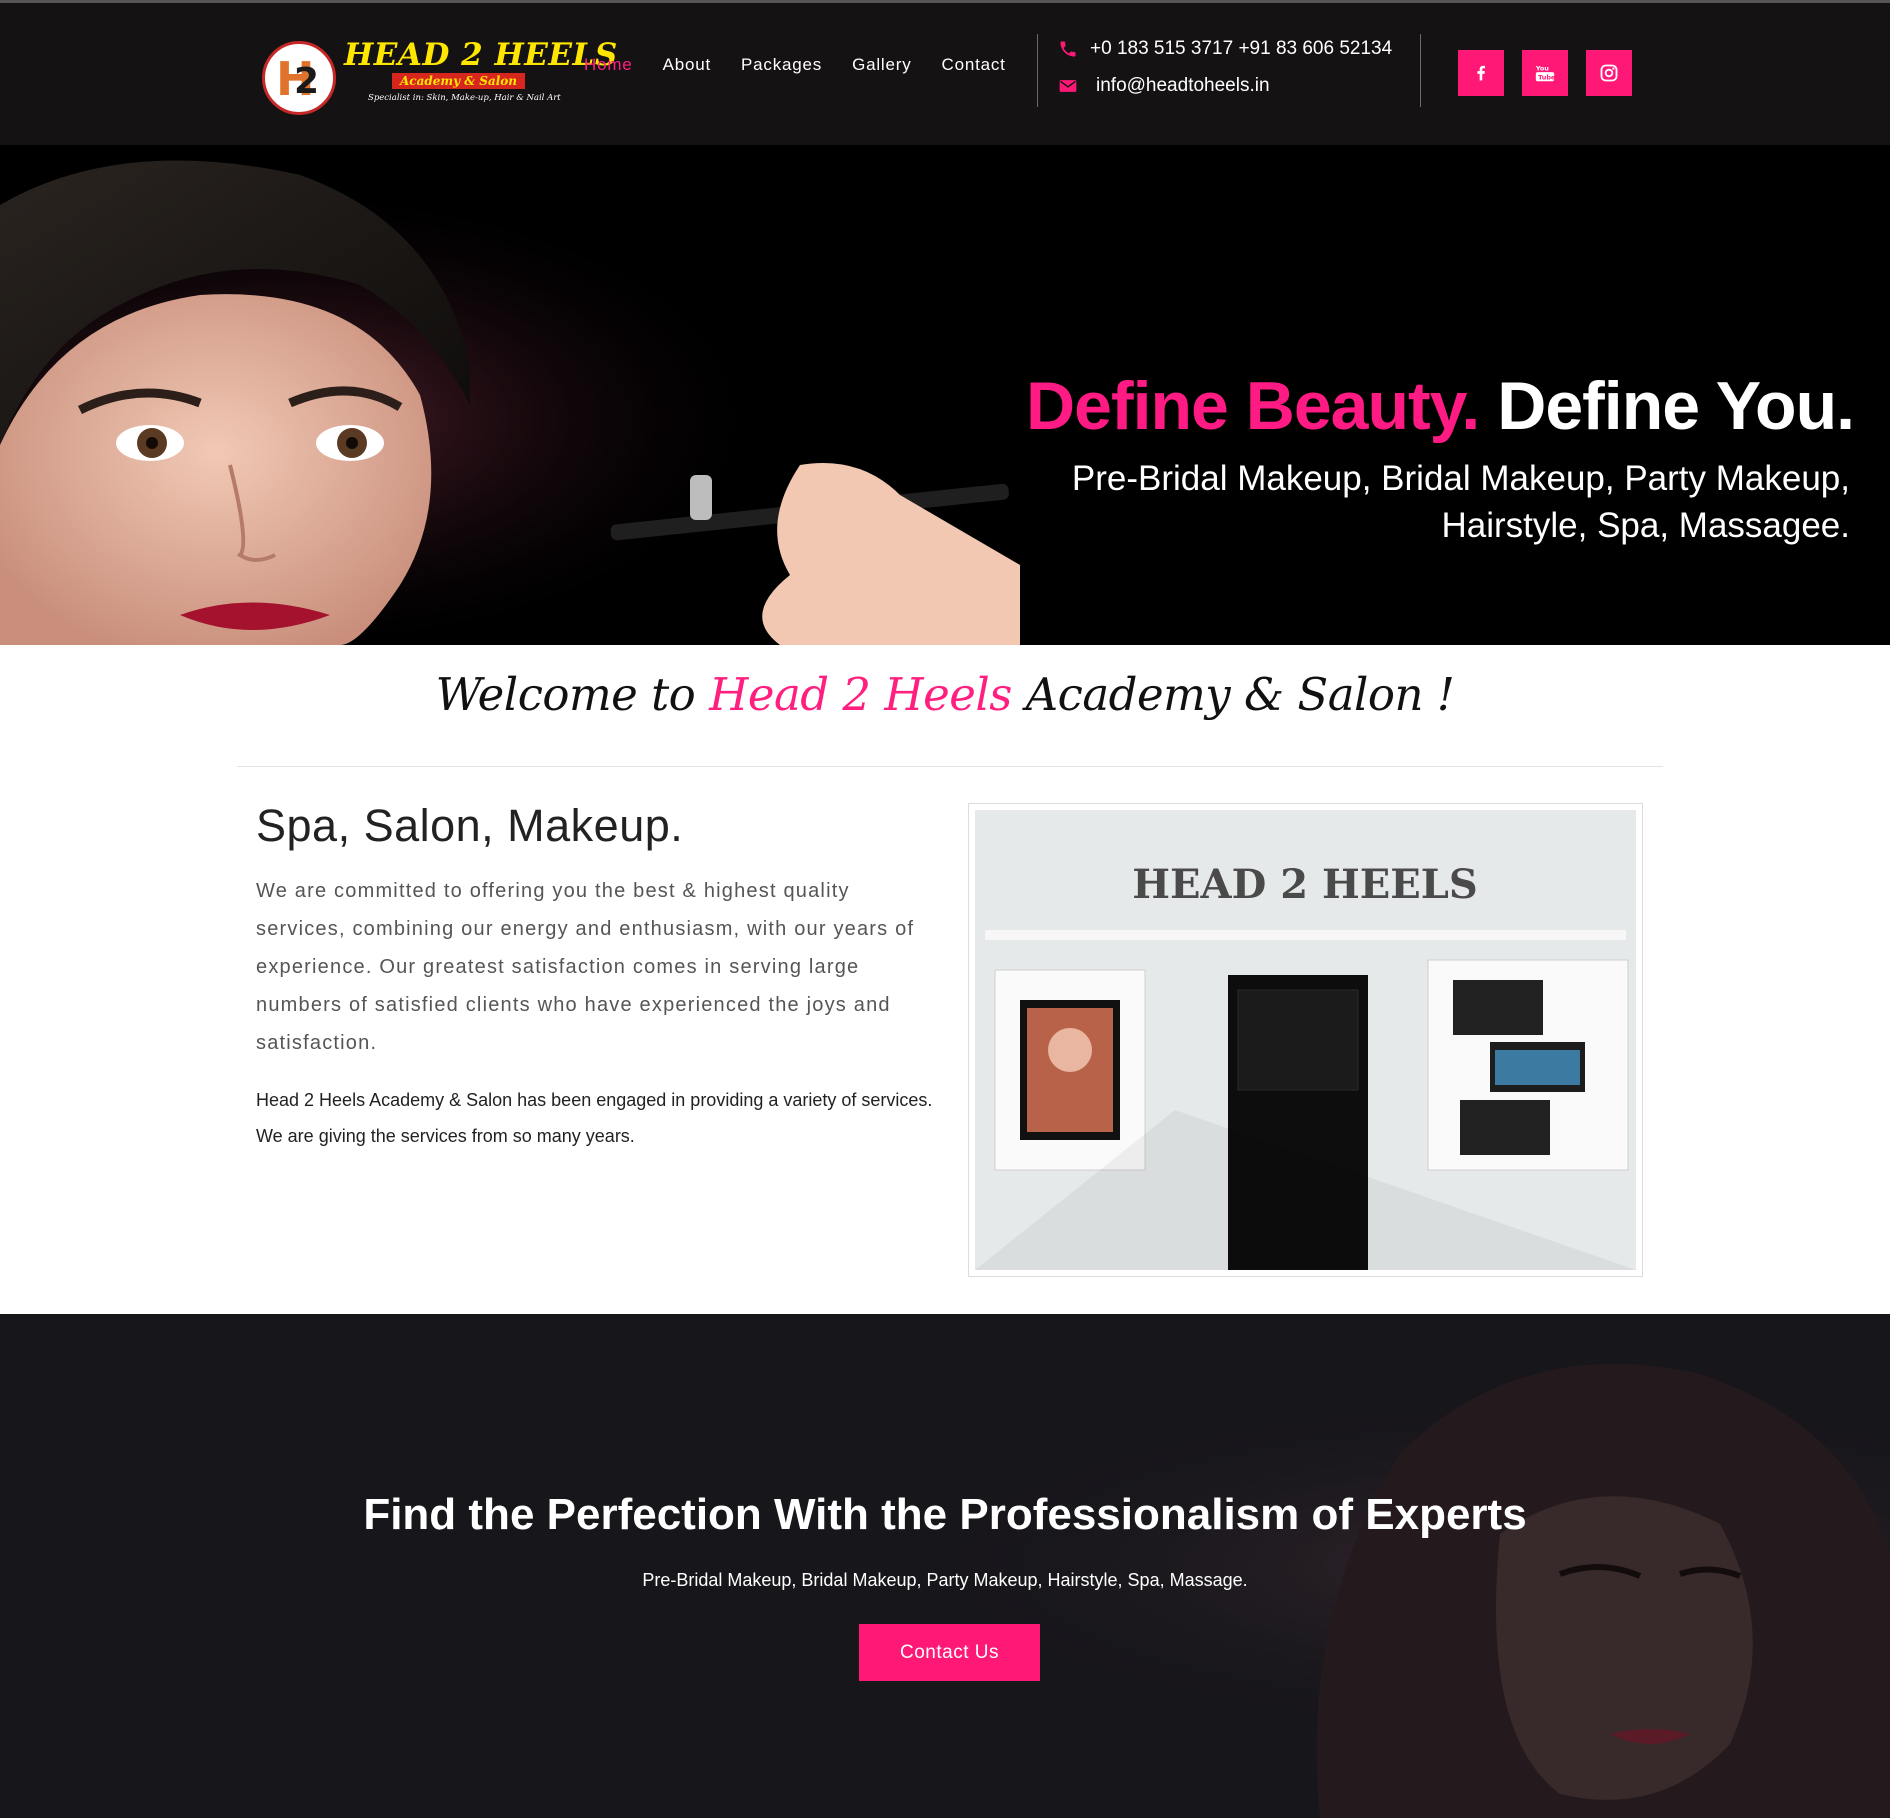 The height and width of the screenshot is (1818, 1890). I want to click on contact-us-button: Contact Us, so click(949, 1652).